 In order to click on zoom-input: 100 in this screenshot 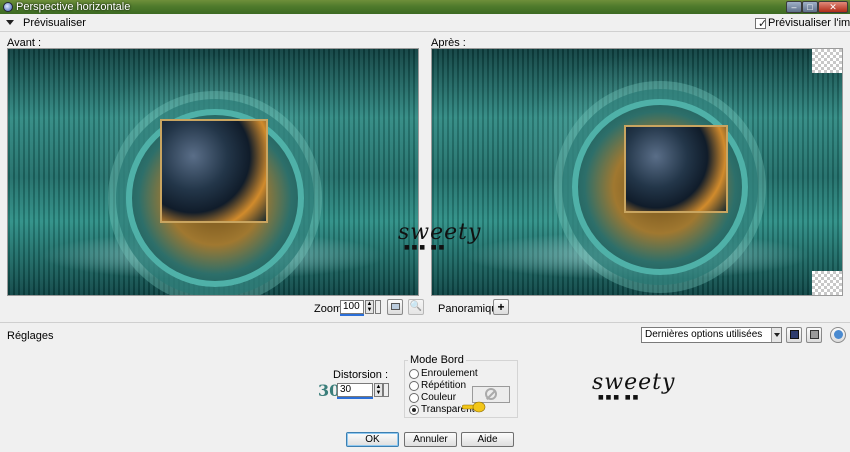, I will do `click(352, 307)`.